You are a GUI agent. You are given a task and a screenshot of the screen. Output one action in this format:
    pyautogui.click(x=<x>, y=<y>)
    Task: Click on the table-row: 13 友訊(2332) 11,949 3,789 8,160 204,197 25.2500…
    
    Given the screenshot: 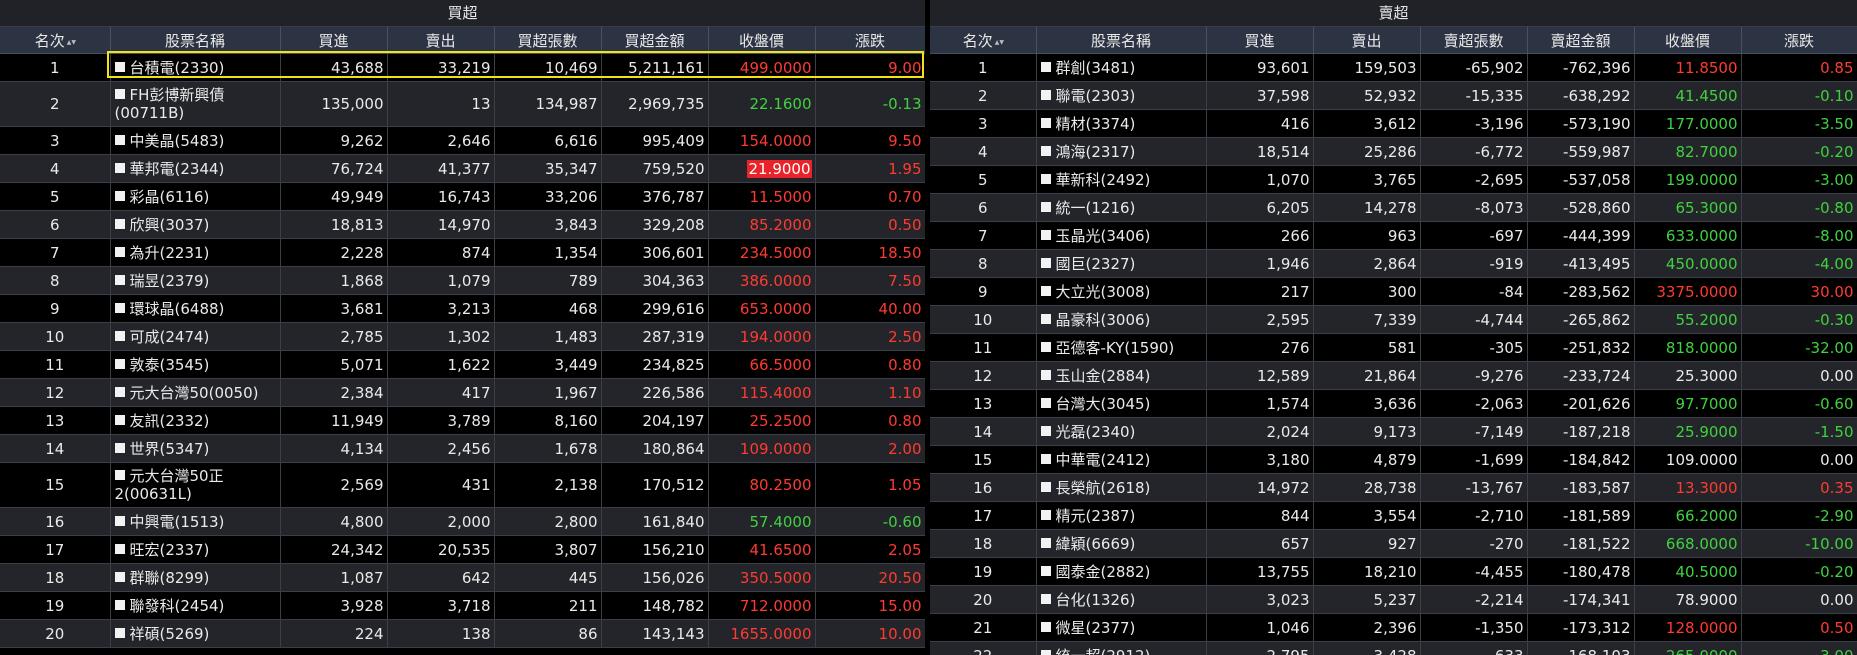 What is the action you would take?
    pyautogui.click(x=462, y=420)
    